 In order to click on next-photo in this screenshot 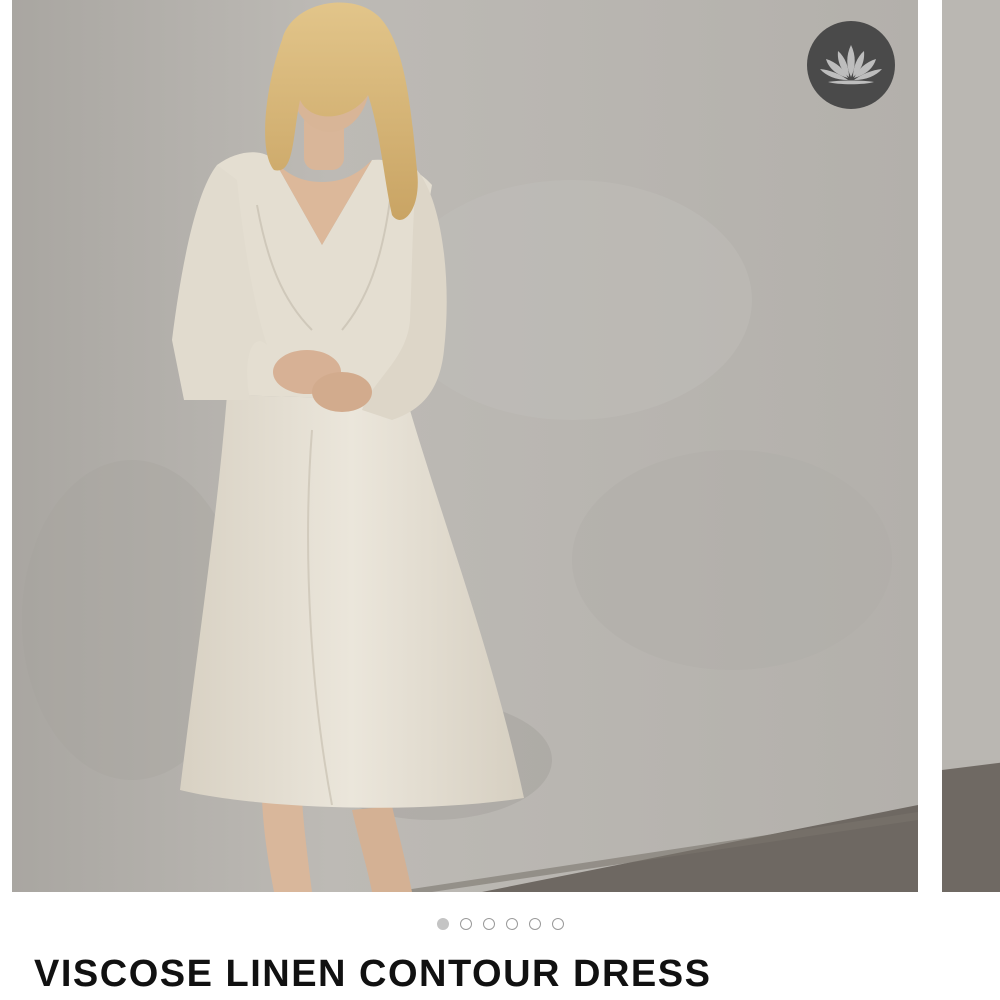, I will do `click(971, 446)`.